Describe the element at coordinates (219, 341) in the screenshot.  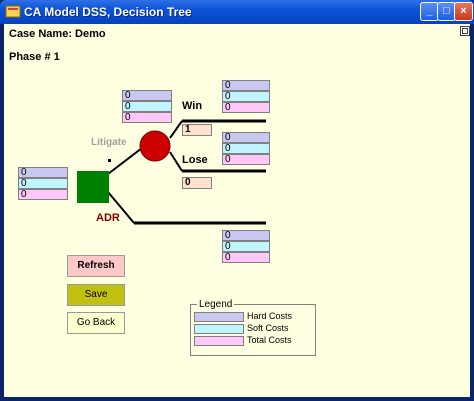
I see `legend-swatch-total` at that location.